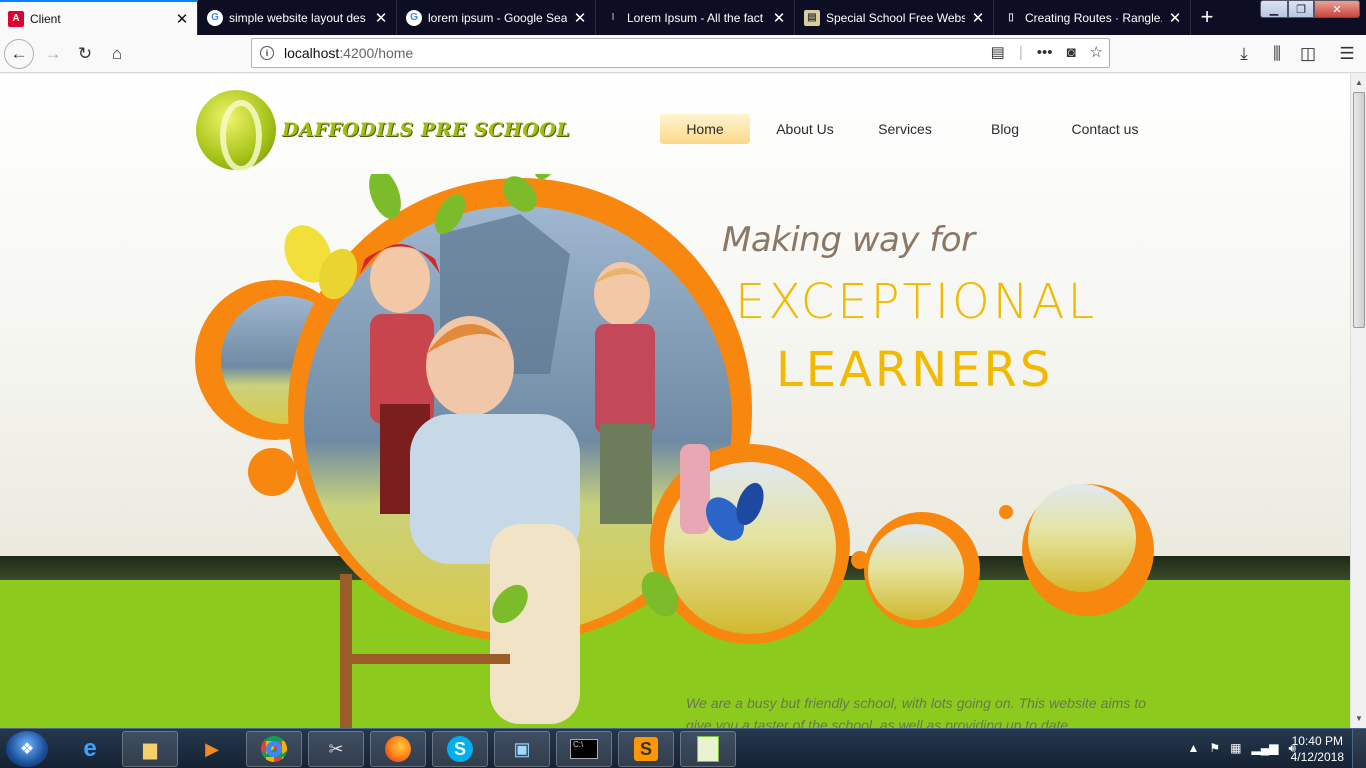 The image size is (1366, 768). I want to click on close-window-button: ✕, so click(1337, 9).